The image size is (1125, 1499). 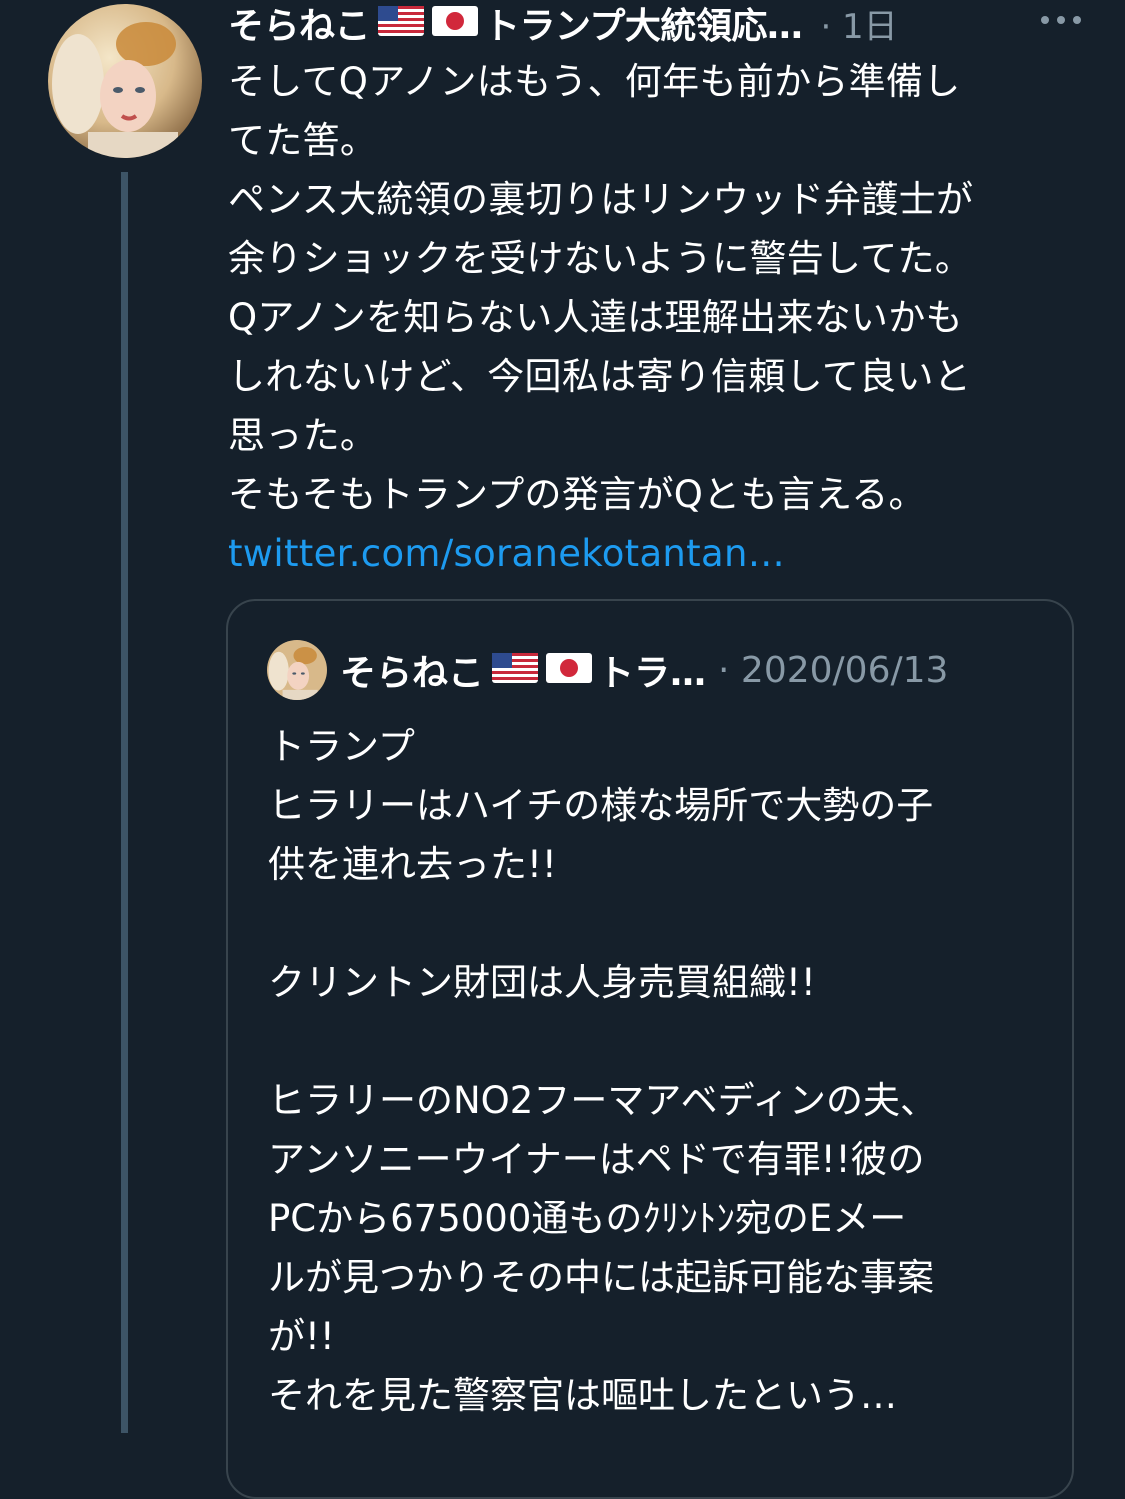 I want to click on author-name: そらねこ, so click(x=299, y=24).